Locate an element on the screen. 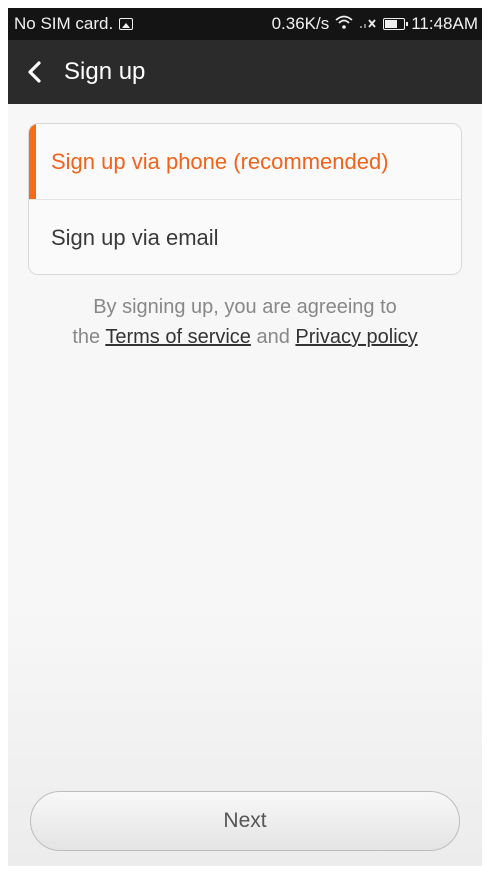 The height and width of the screenshot is (874, 489). privacy-policy-link: Privacy policy is located at coordinates (356, 337).